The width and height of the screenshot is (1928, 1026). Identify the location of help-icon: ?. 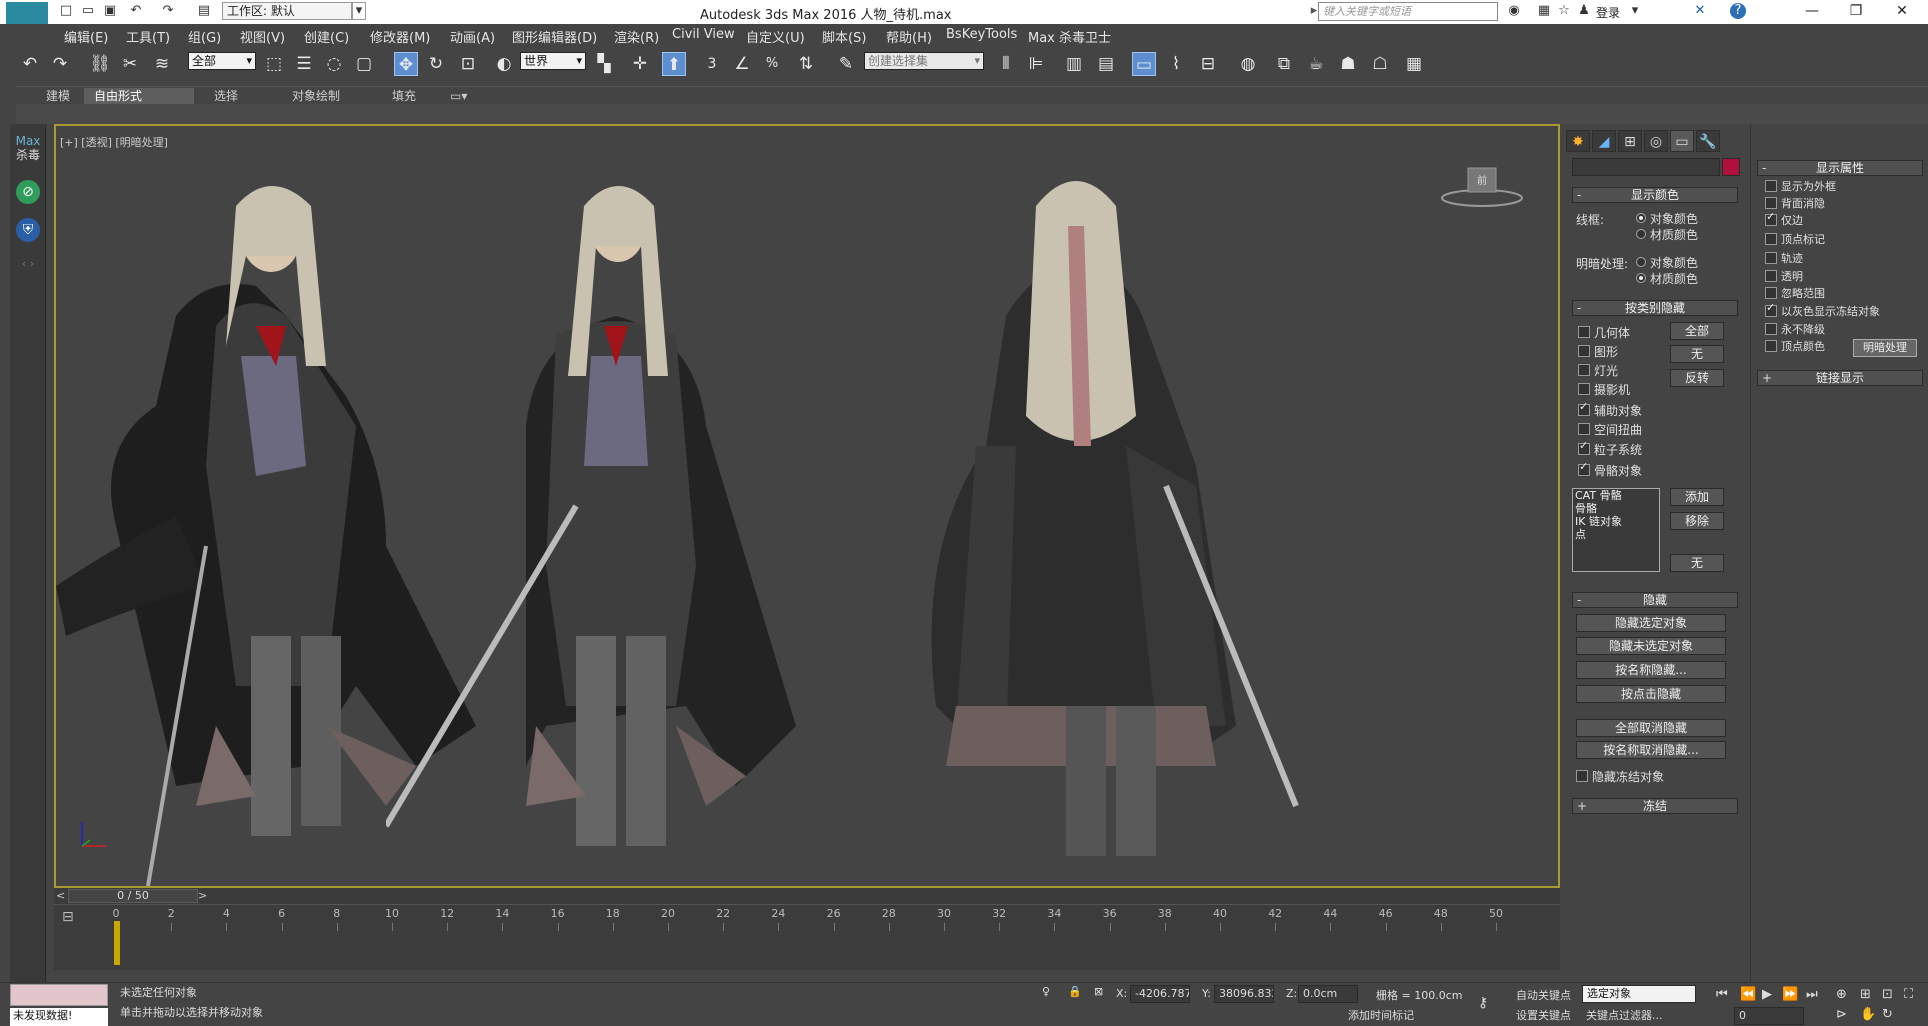
(1738, 11).